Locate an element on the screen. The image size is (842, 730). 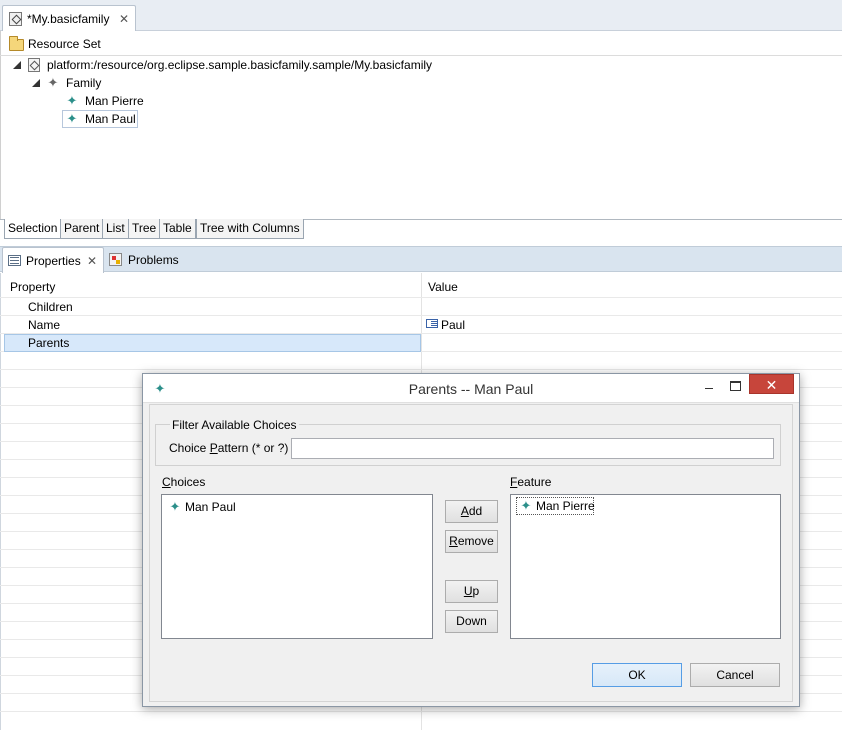
tree-item-man-paul: ✦ Man Paul is located at coordinates (100, 119).